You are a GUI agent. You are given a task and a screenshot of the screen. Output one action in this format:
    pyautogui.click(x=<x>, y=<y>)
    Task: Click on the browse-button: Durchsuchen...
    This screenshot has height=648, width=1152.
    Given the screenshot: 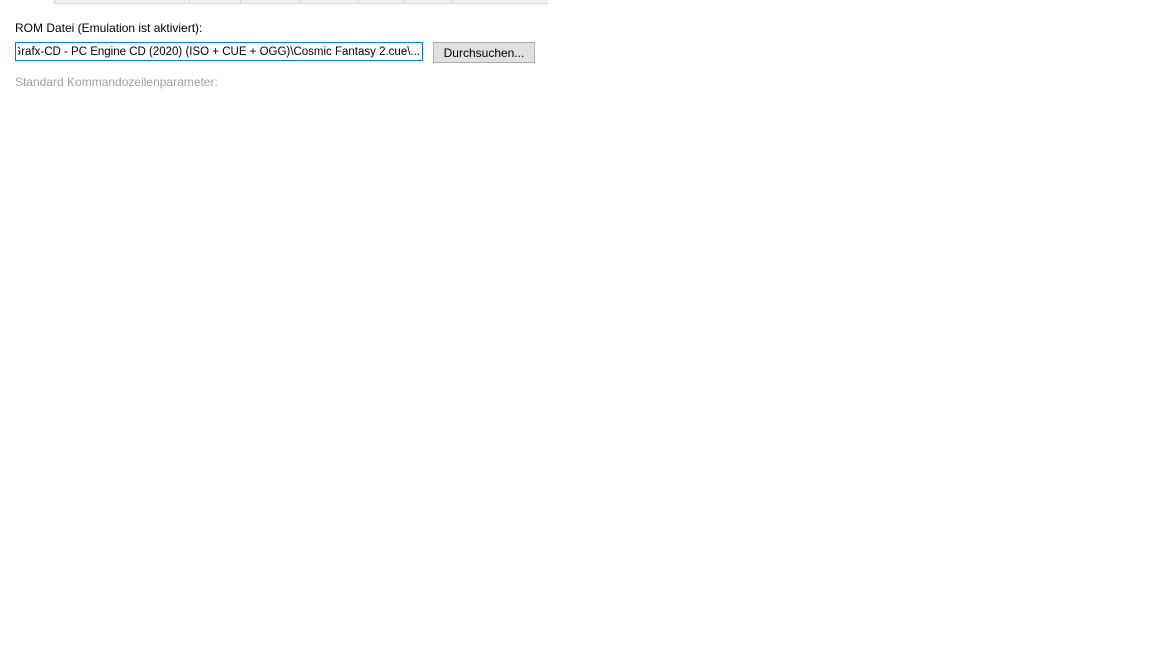 What is the action you would take?
    pyautogui.click(x=484, y=52)
    